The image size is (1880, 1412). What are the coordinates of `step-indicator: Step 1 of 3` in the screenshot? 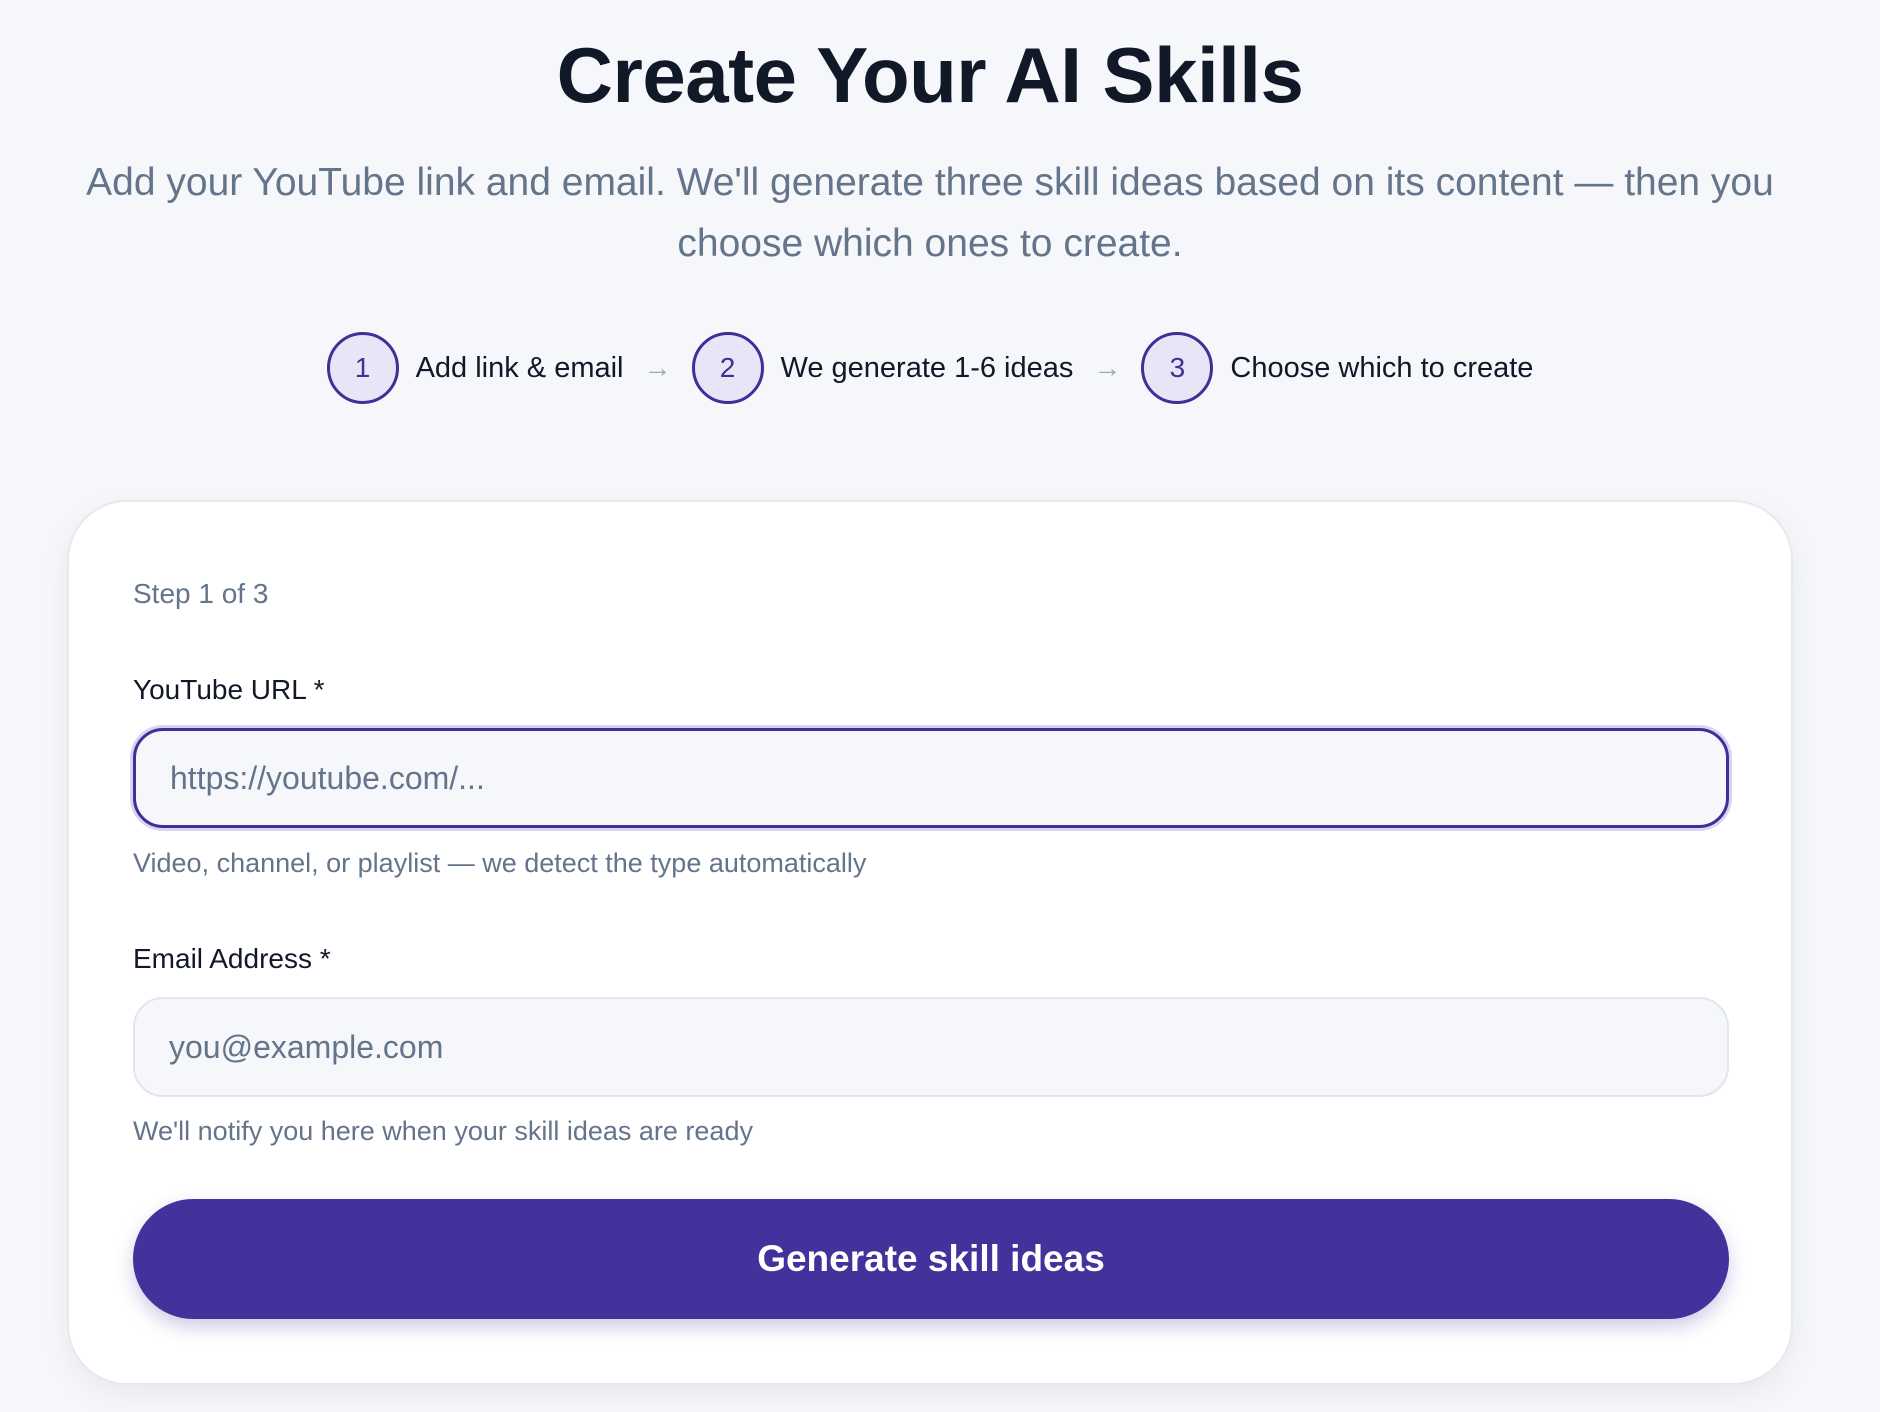 It's located at (201, 593).